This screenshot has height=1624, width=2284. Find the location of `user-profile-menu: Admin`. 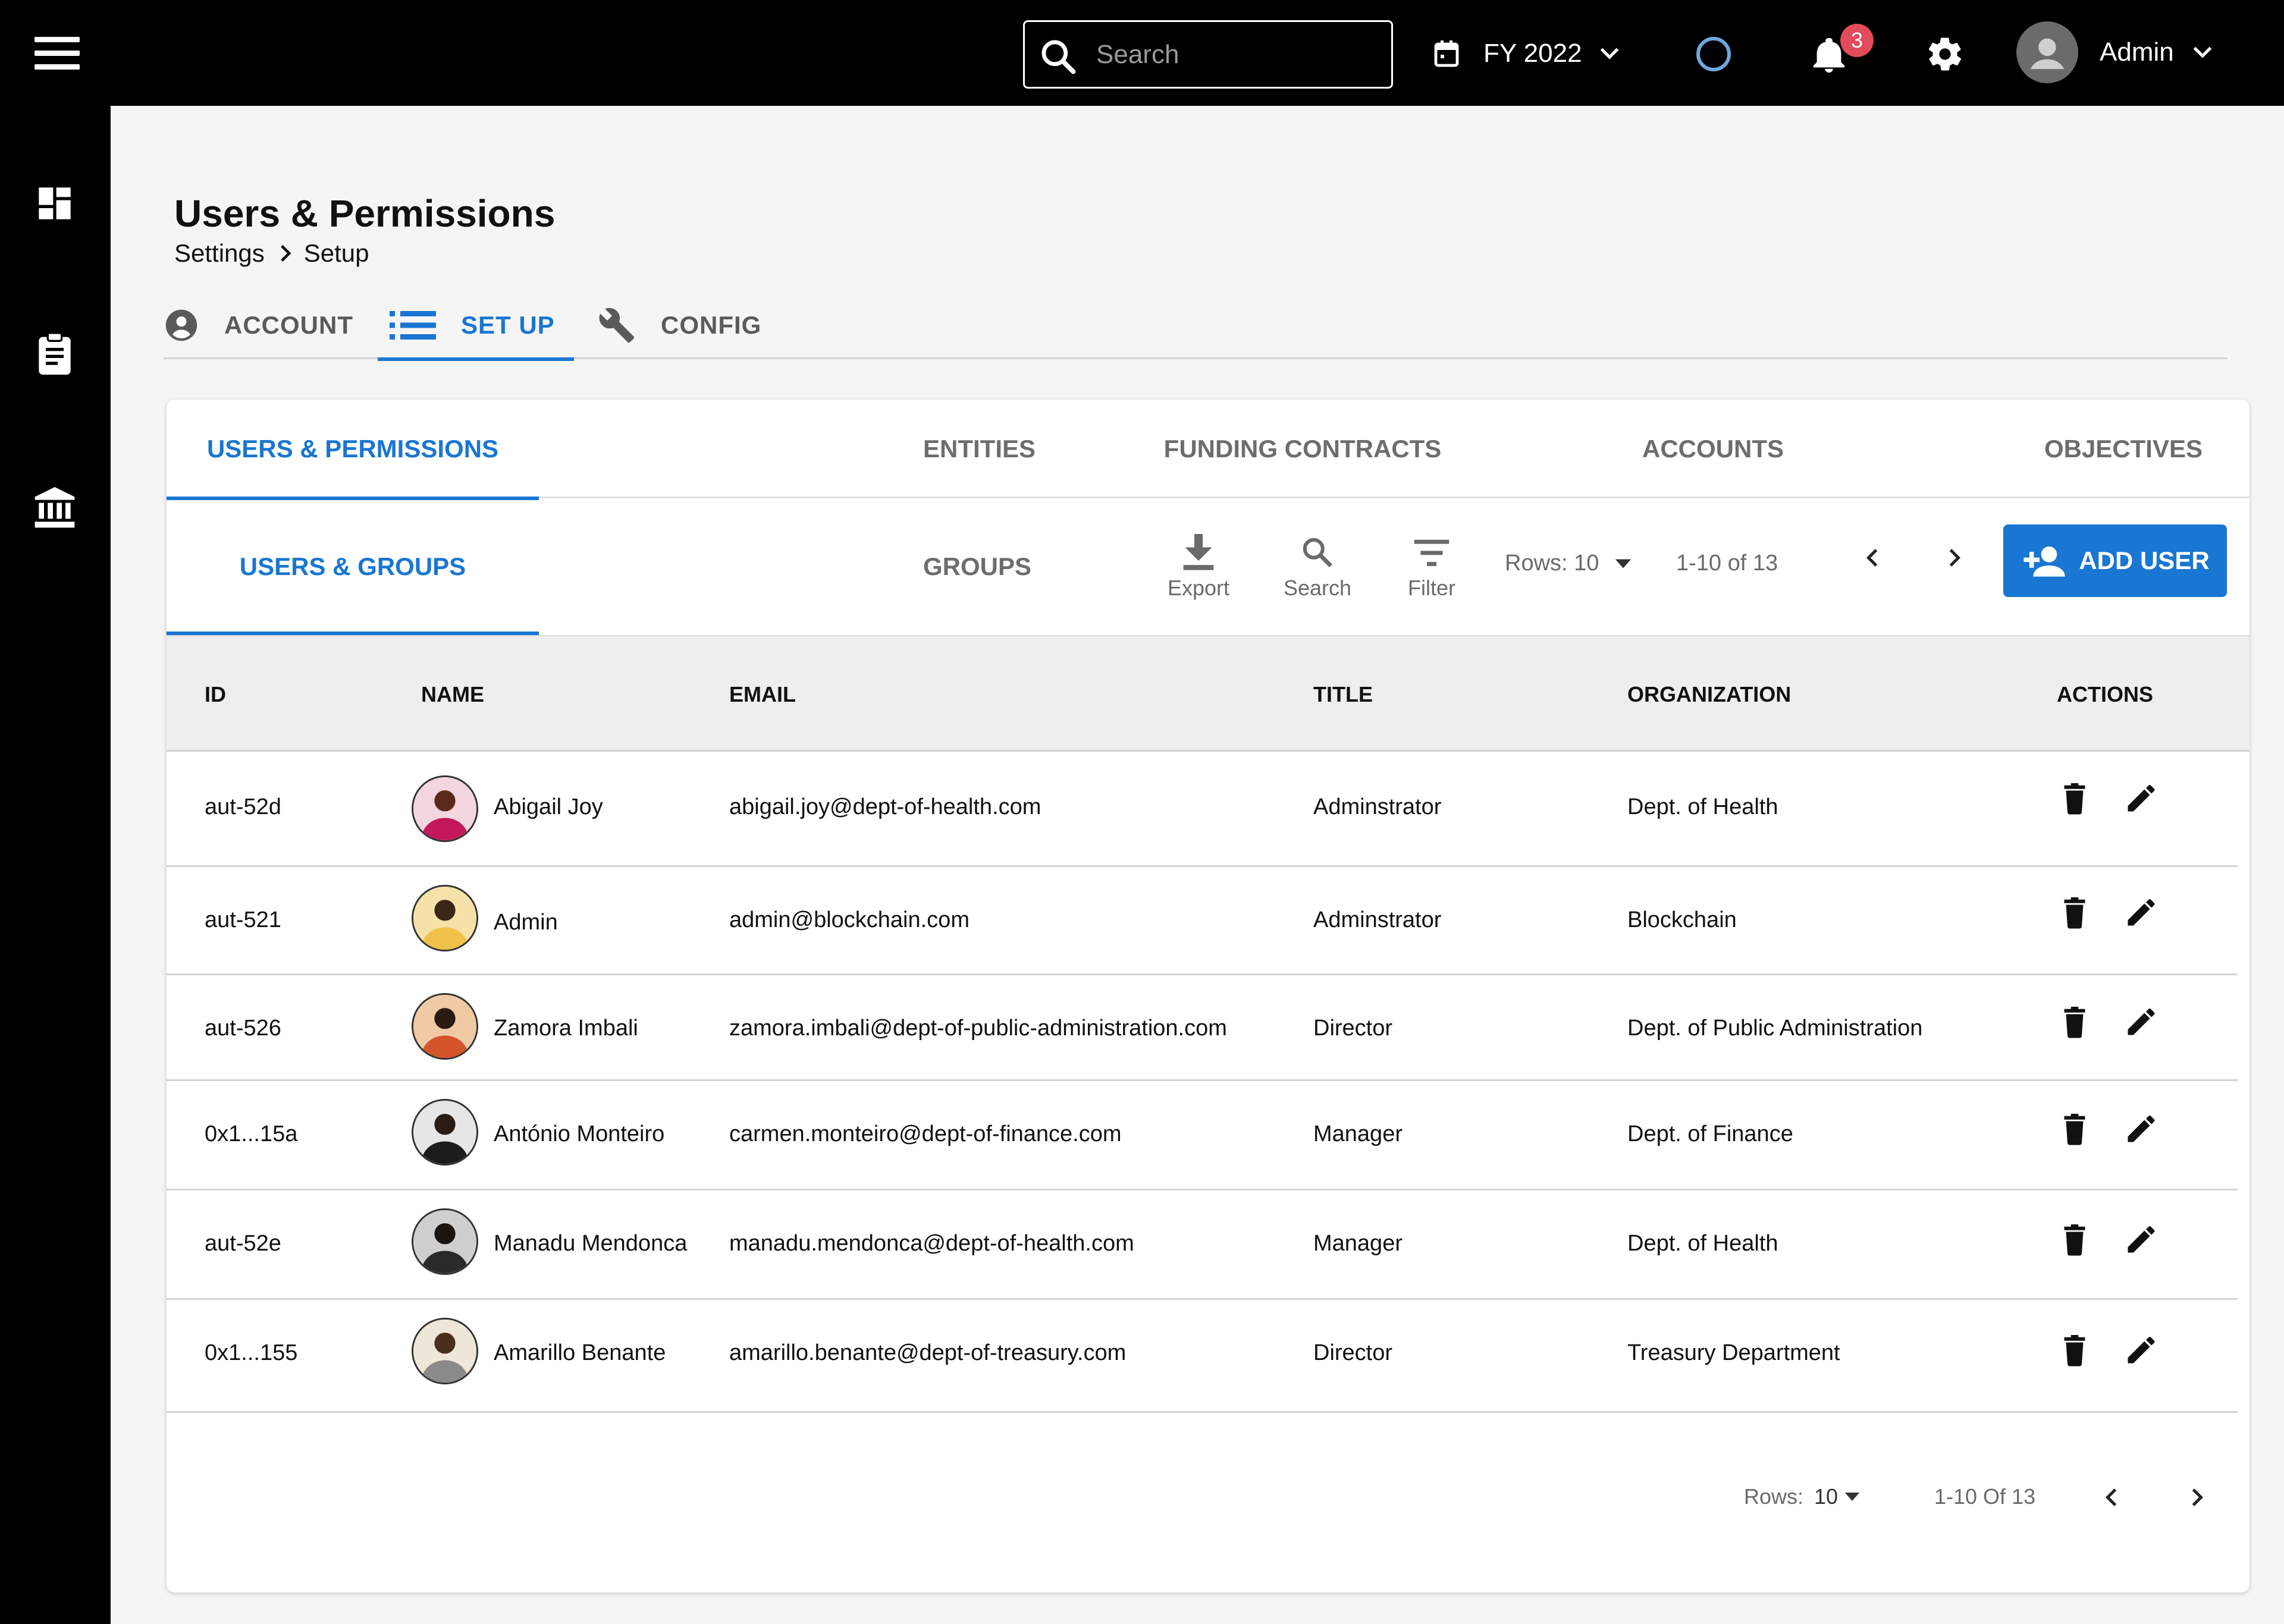

user-profile-menu: Admin is located at coordinates (2114, 52).